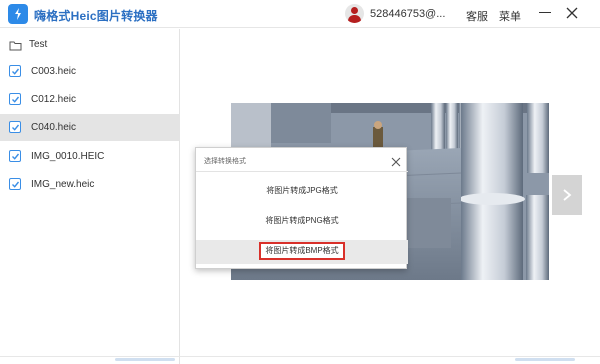  What do you see at coordinates (300, 14) in the screenshot?
I see `title-bar: 嗨格式Heic图片转换器 528446753@... 客服 菜单` at bounding box center [300, 14].